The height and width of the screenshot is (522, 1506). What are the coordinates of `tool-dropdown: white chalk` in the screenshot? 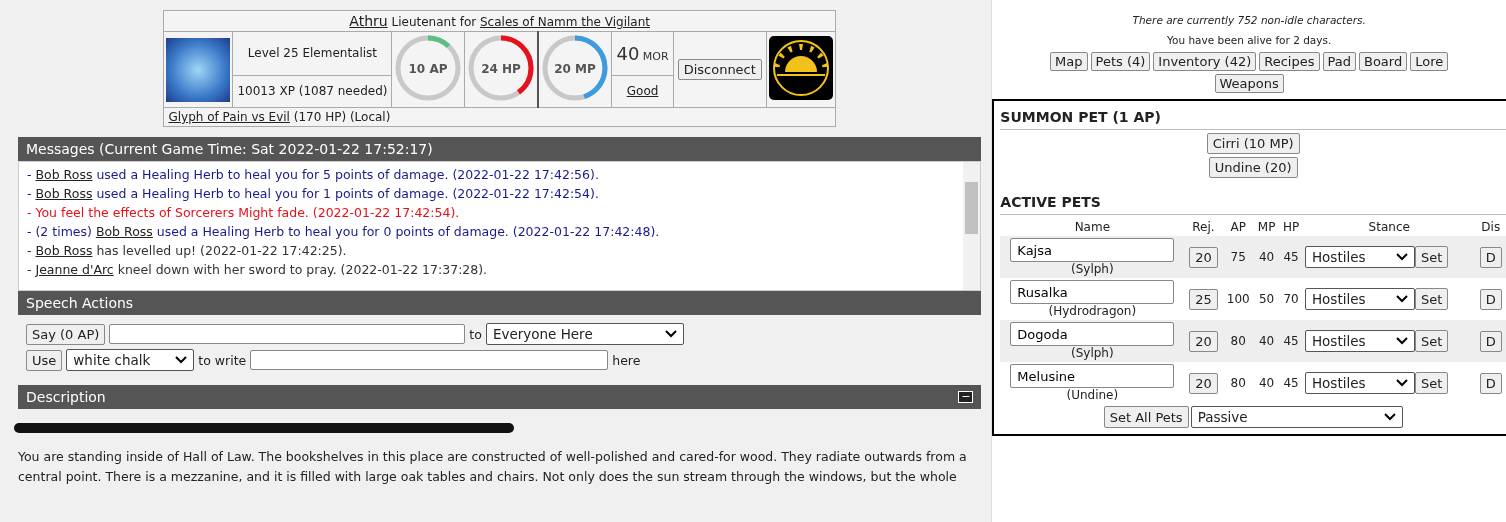 It's located at (130, 360).